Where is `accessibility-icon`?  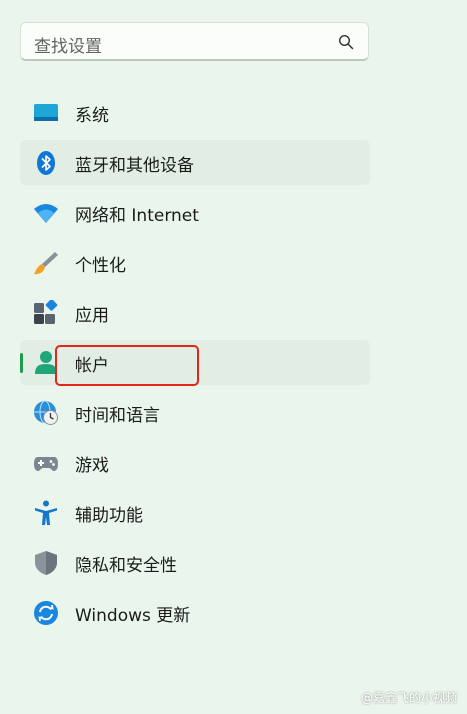
accessibility-icon is located at coordinates (46, 512).